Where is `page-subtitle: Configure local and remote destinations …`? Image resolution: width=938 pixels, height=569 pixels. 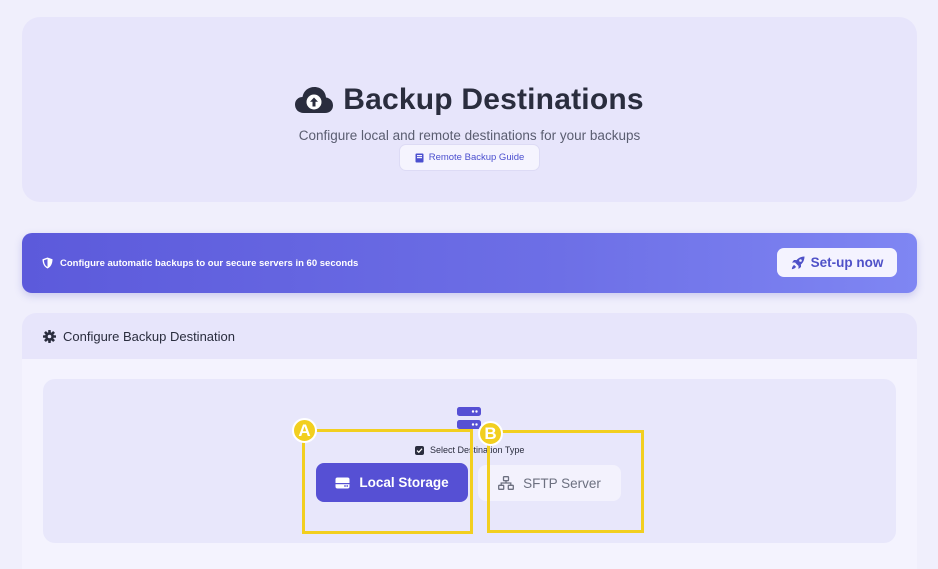
page-subtitle: Configure local and remote destinations … is located at coordinates (469, 135).